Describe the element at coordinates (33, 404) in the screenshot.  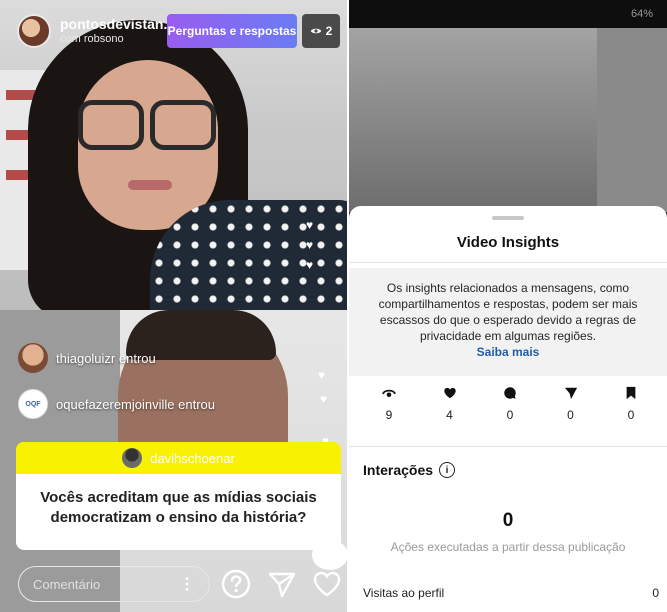
I see `avatar: OQF` at that location.